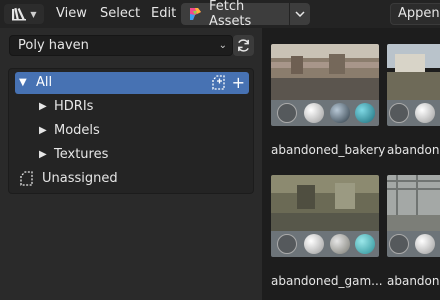  I want to click on chevron-down-icon: ⌄, so click(222, 45).